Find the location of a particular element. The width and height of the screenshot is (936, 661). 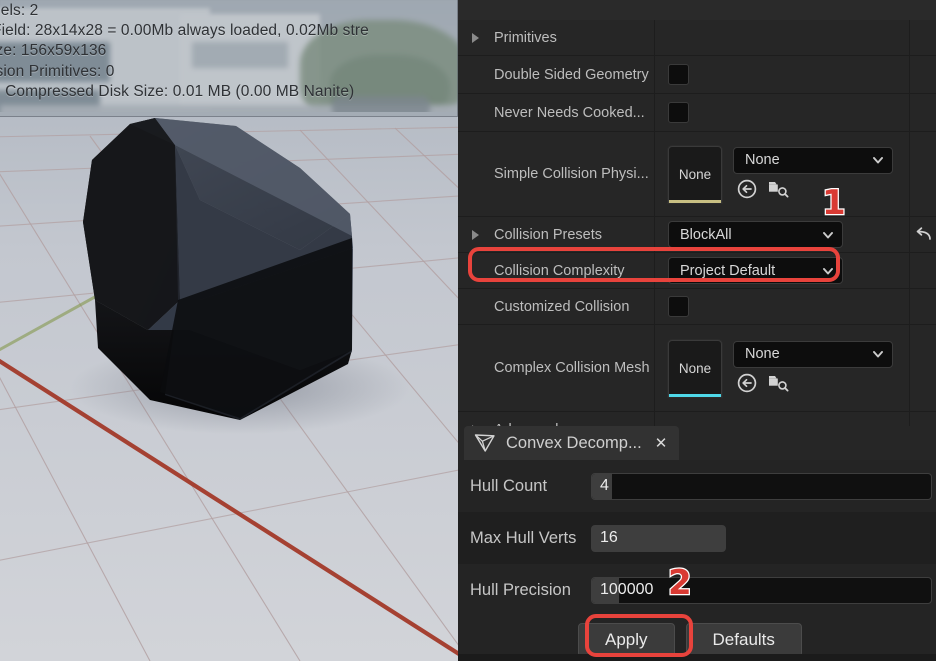

field-row-hull-precision: Hull Precision 100000 is located at coordinates (697, 590).